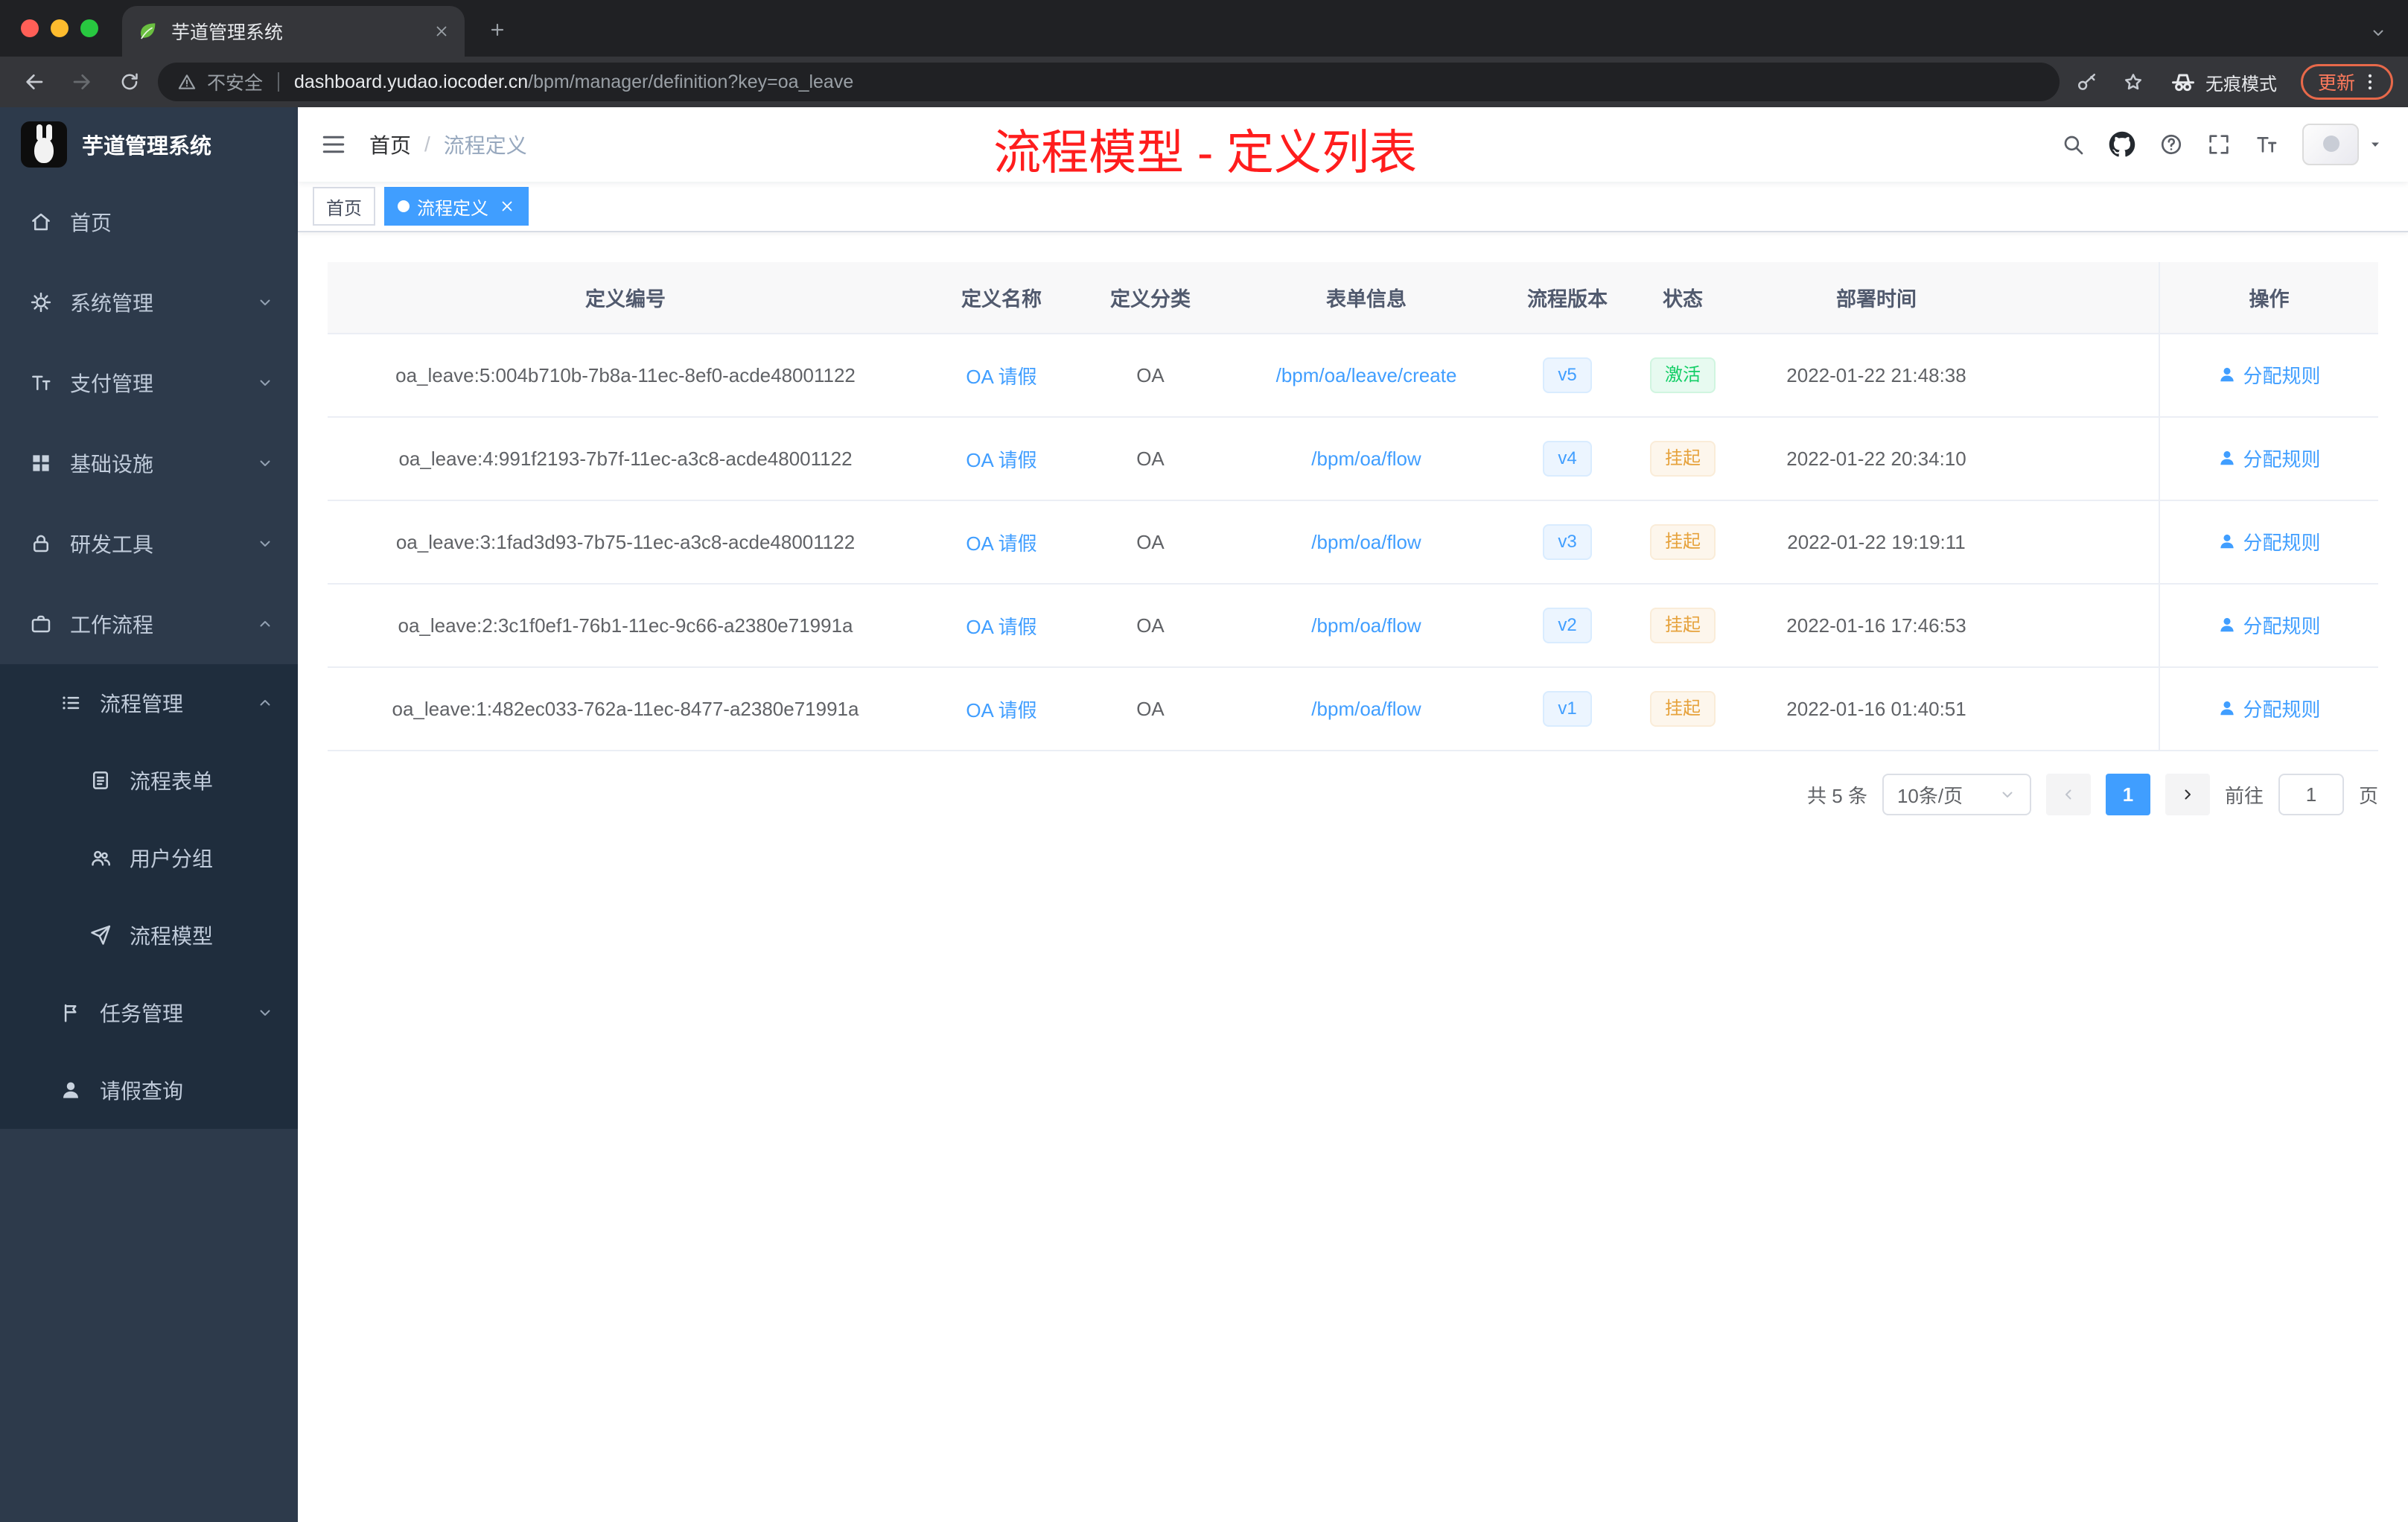  What do you see at coordinates (129, 82) in the screenshot?
I see `reload-button` at bounding box center [129, 82].